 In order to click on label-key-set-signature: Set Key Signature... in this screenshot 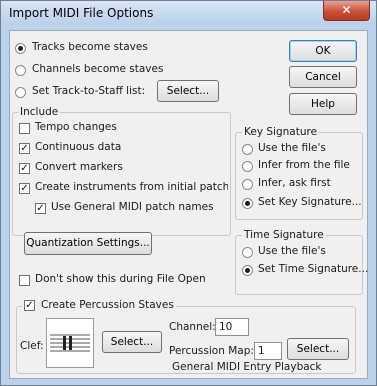, I will do `click(310, 202)`.